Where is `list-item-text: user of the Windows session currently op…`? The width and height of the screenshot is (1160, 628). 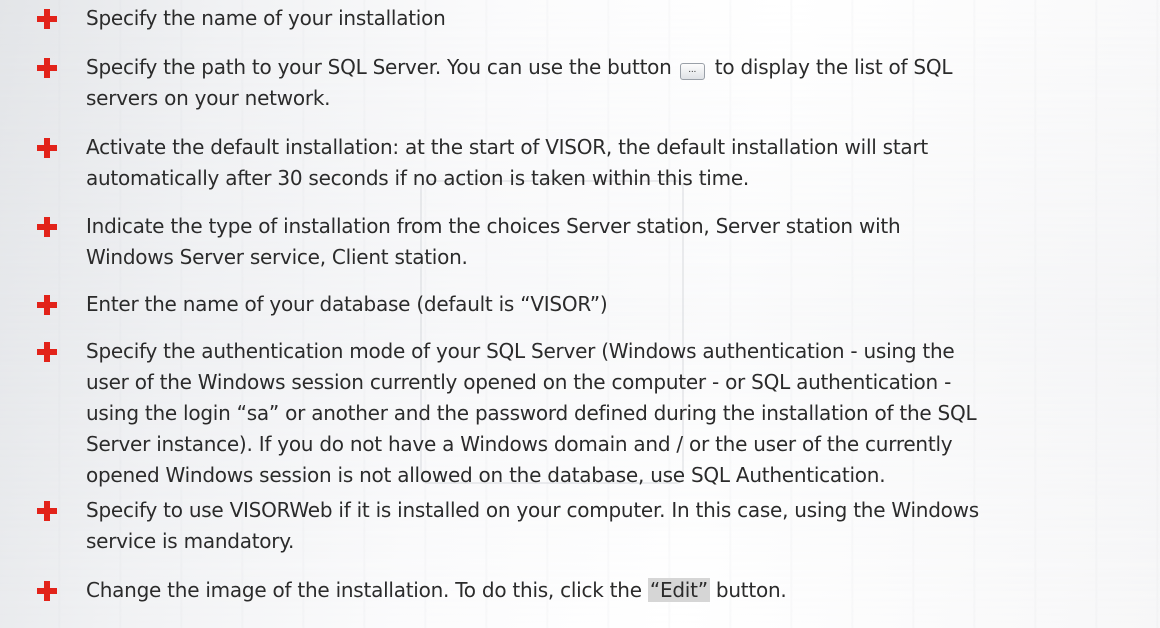
list-item-text: user of the Windows session currently op… is located at coordinates (519, 382).